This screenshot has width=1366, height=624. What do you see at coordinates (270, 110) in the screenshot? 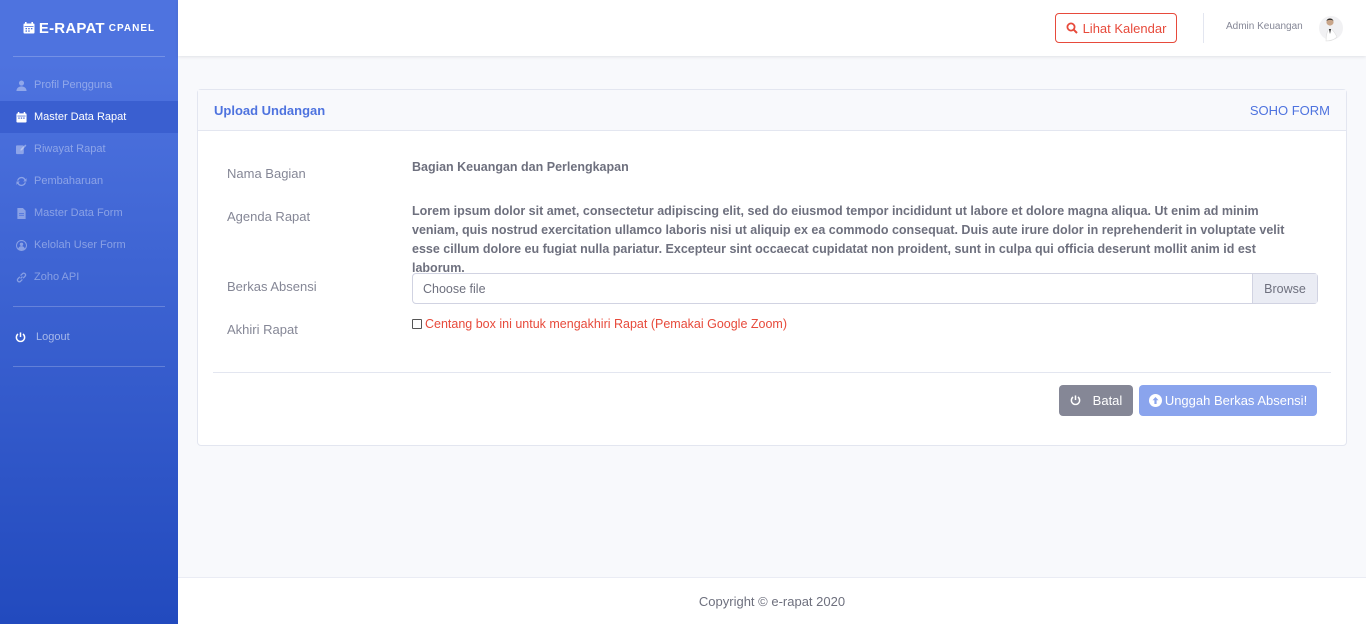
I see `card-title: Upload Undangan` at bounding box center [270, 110].